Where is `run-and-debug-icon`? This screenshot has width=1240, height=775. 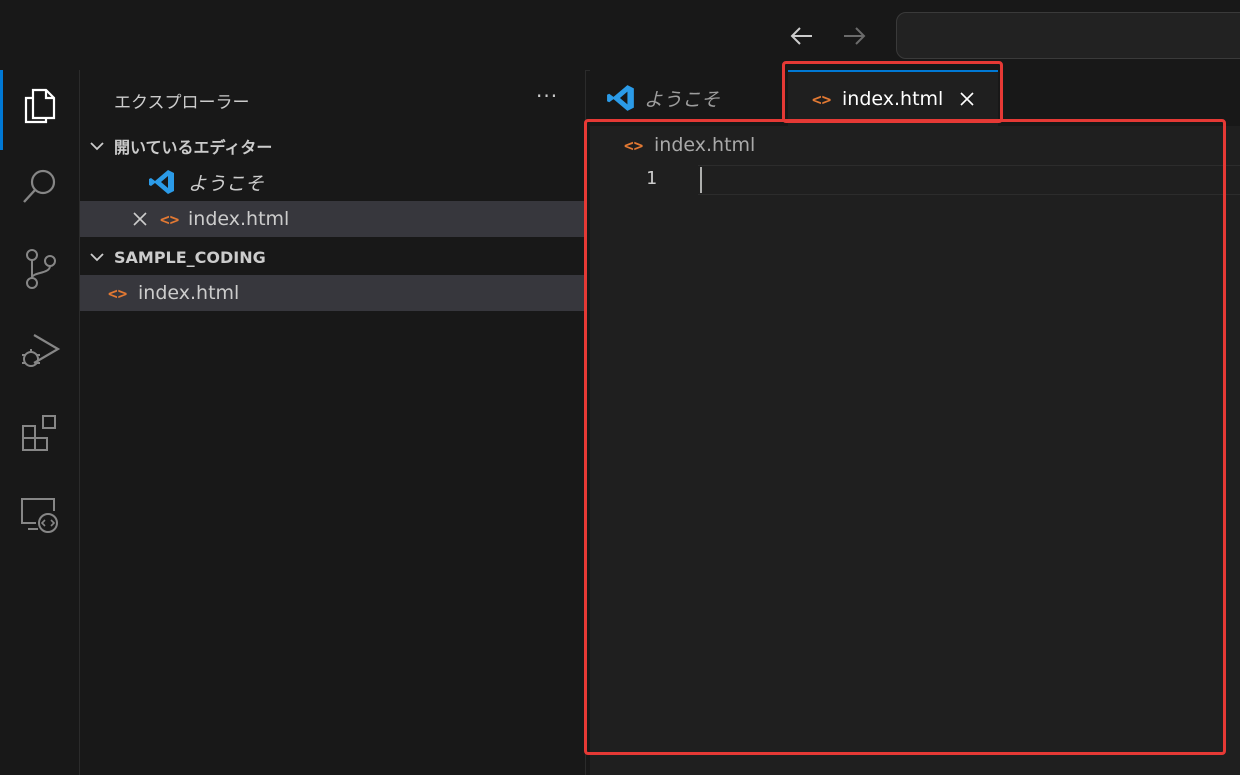
run-and-debug-icon is located at coordinates (39, 351).